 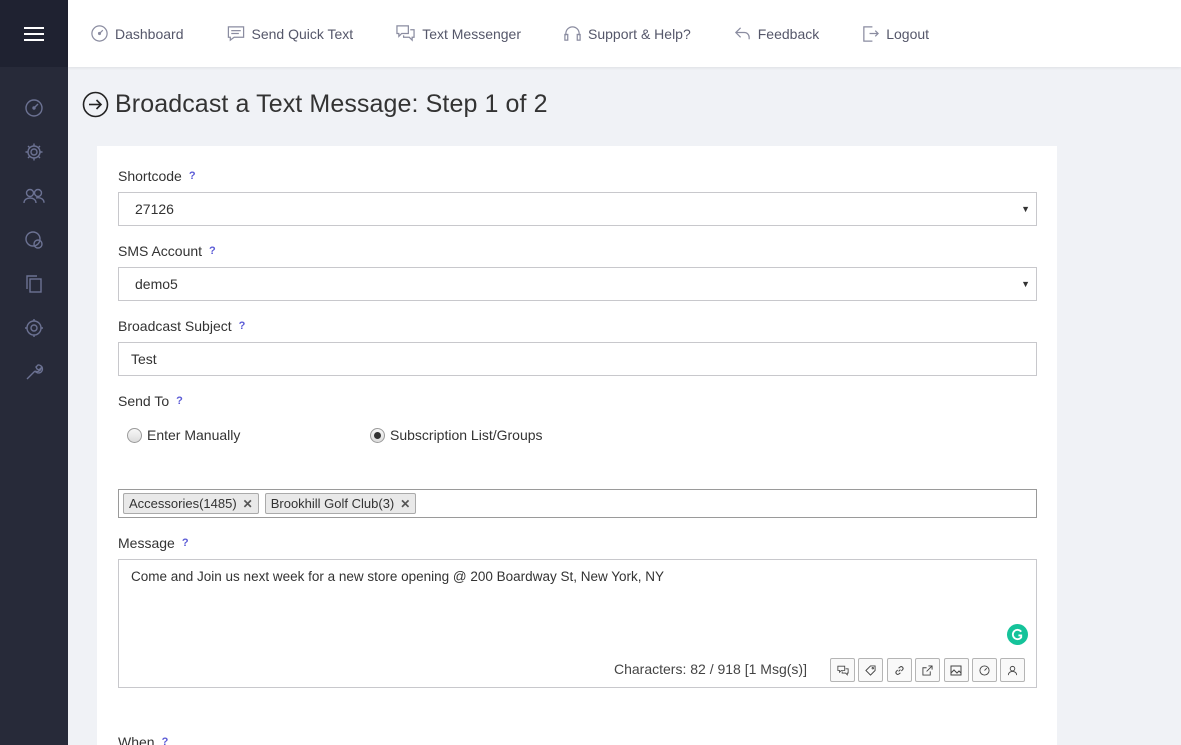 I want to click on chat-bubbles-icon, so click(x=34, y=240).